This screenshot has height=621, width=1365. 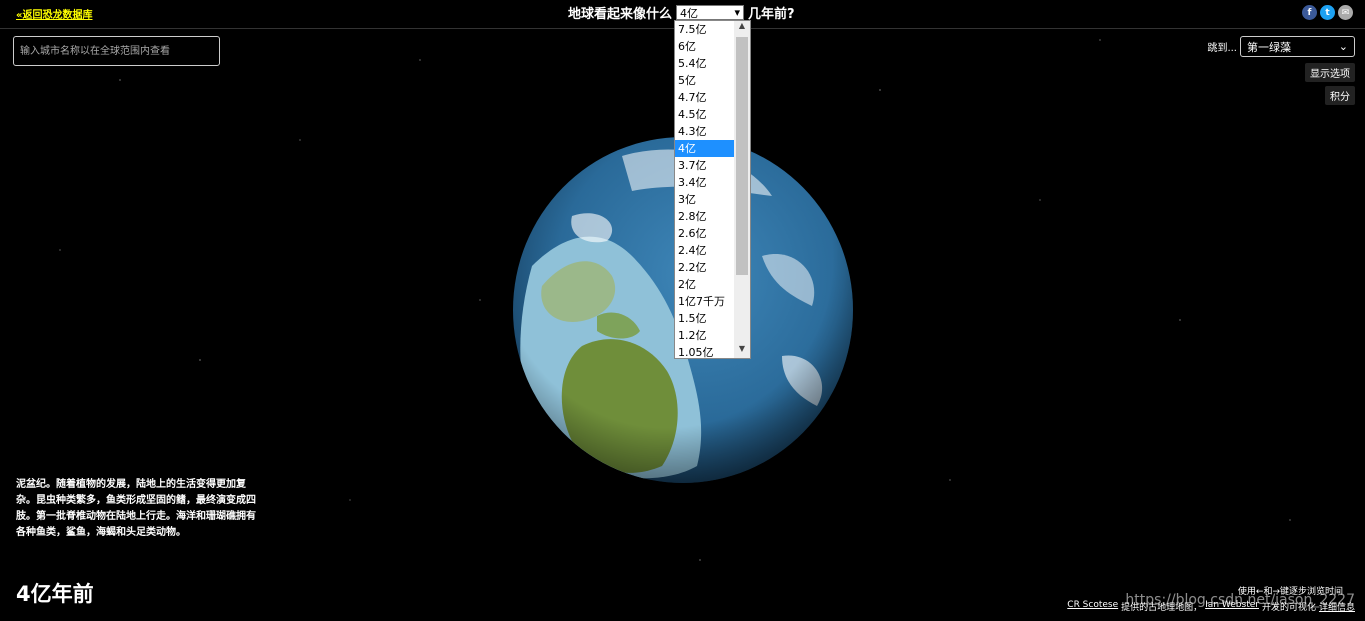 What do you see at coordinates (705, 131) in the screenshot?
I see `age-option: 4.3亿` at bounding box center [705, 131].